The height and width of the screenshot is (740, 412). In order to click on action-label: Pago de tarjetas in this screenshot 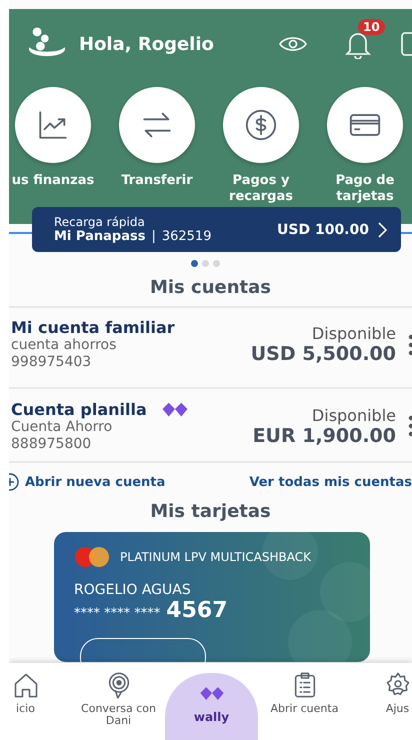, I will do `click(365, 189)`.